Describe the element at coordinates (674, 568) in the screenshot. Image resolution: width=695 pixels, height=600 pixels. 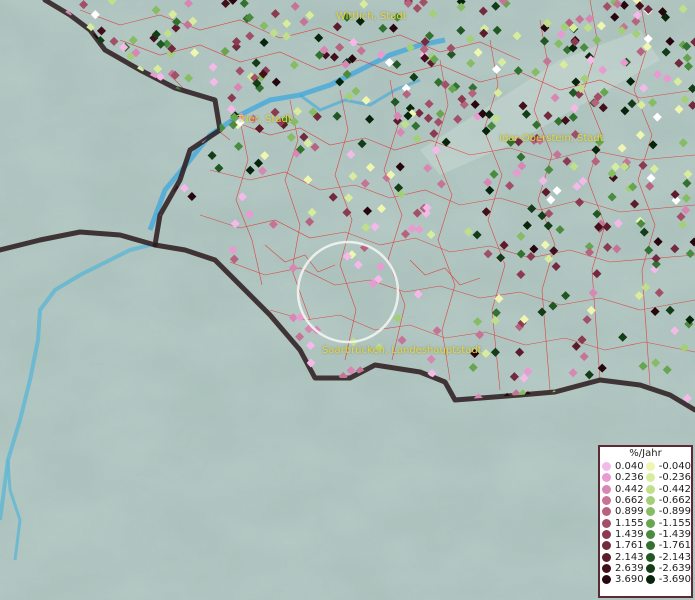
I see `legend-label: -2.639` at that location.